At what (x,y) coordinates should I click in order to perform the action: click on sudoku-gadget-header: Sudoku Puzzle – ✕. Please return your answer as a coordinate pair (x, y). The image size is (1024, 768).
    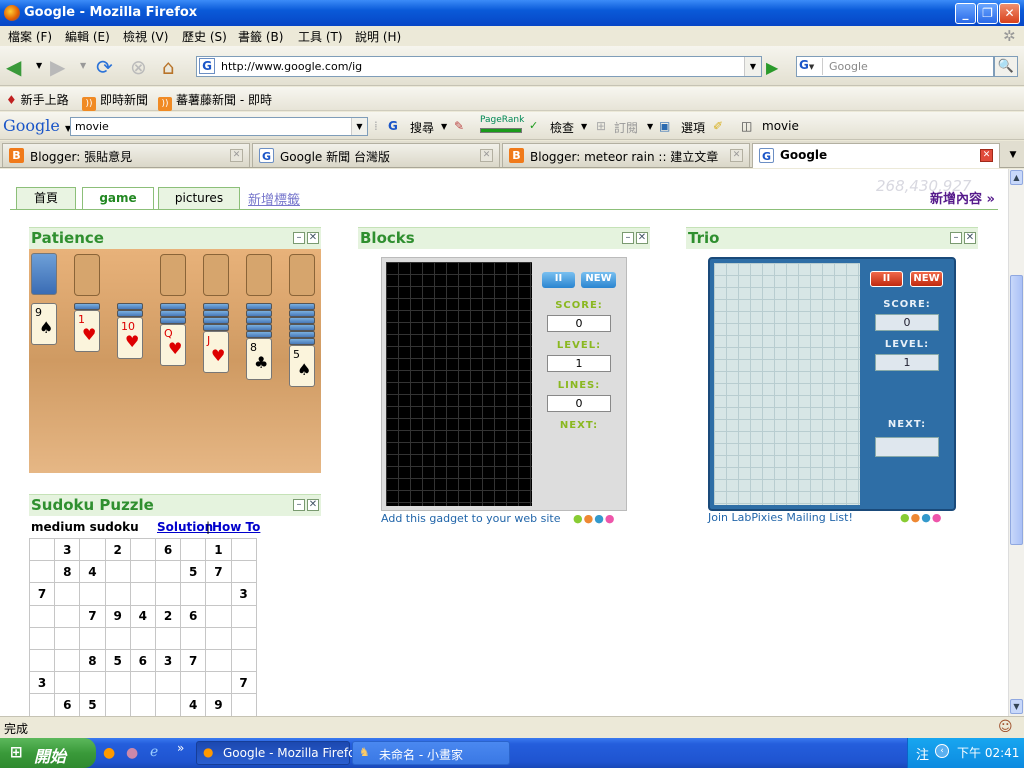
    Looking at the image, I should click on (175, 505).